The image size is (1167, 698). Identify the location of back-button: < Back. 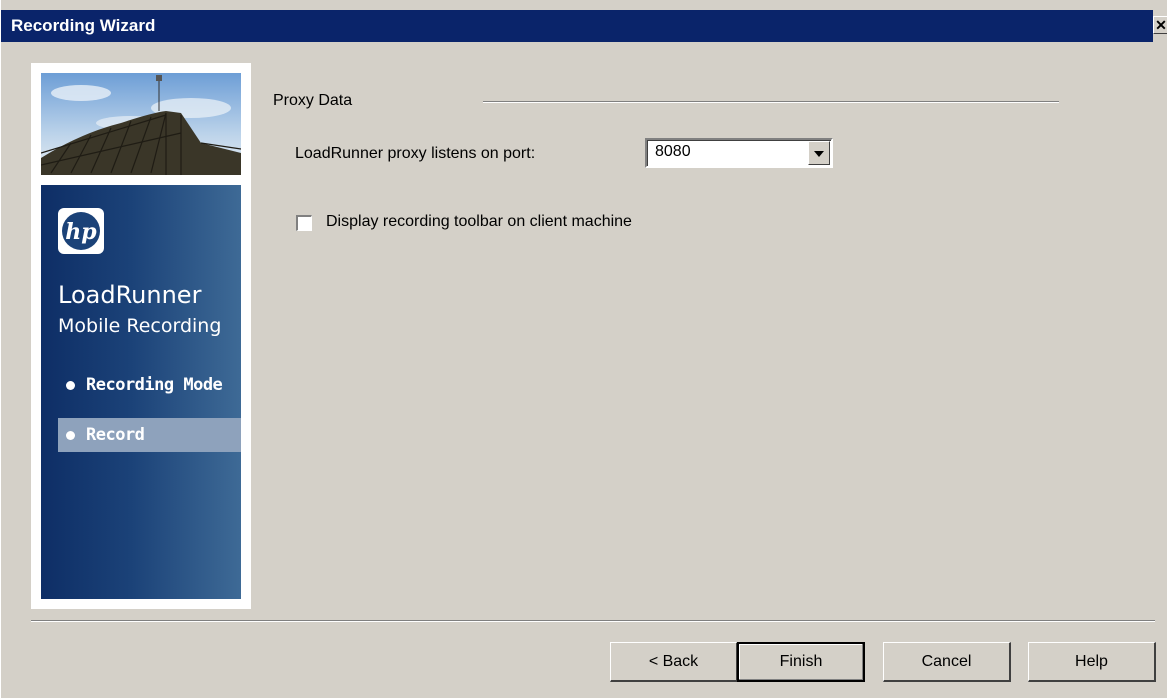
(674, 662).